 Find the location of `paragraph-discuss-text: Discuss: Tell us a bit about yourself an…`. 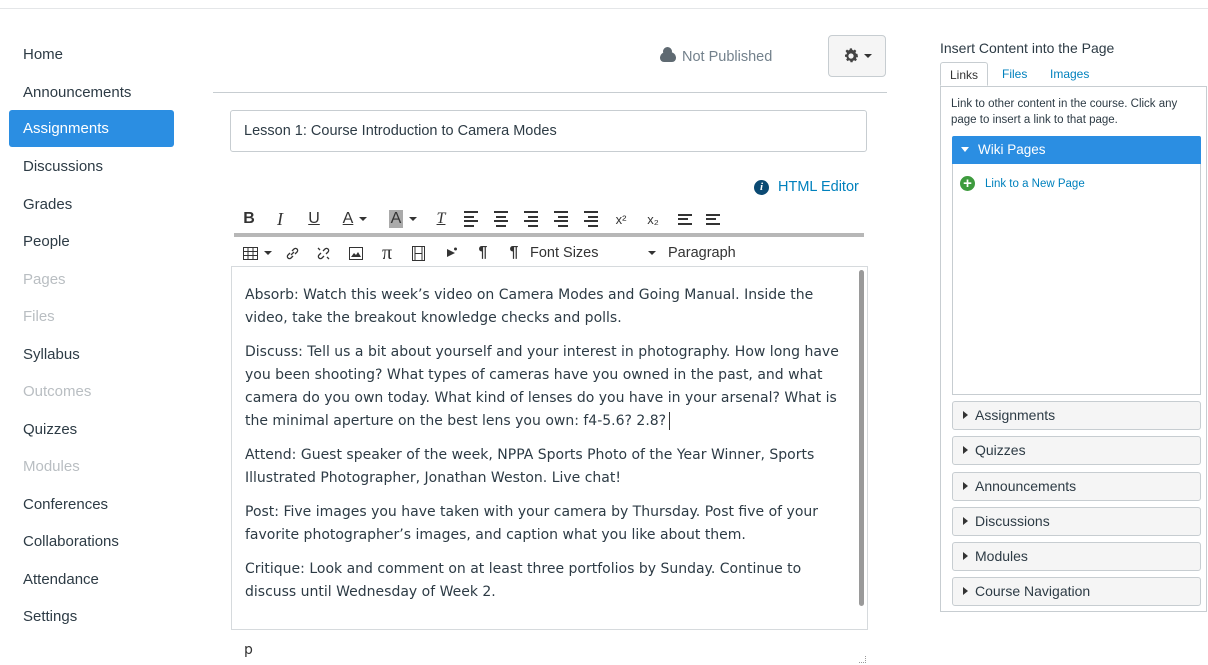

paragraph-discuss-text: Discuss: Tell us a bit about yourself an… is located at coordinates (542, 386).